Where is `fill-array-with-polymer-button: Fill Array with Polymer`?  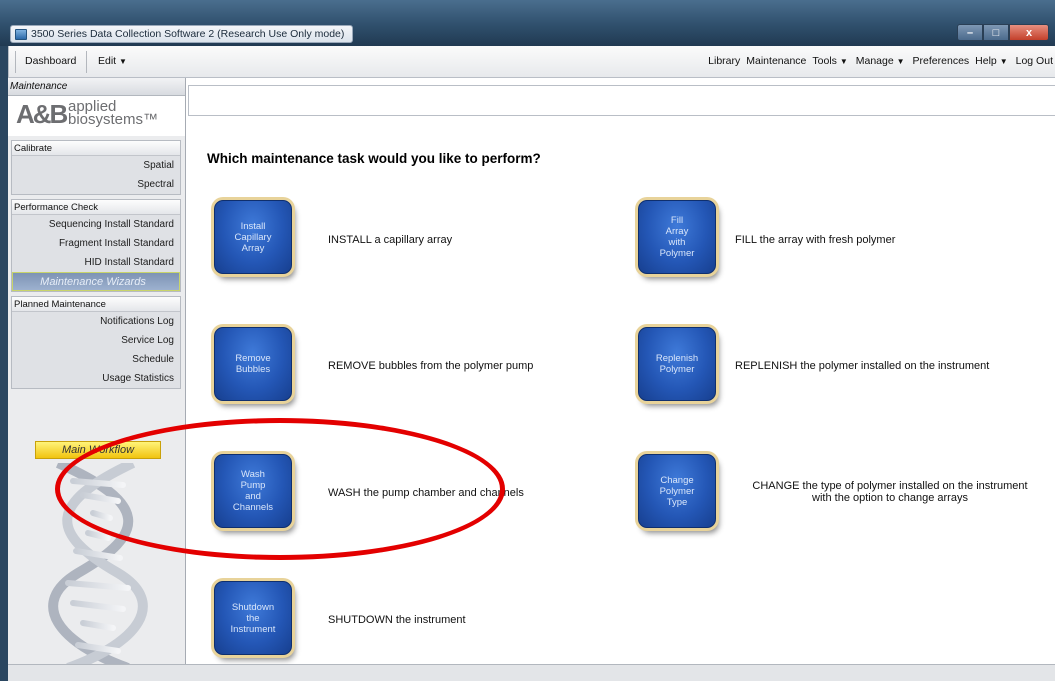
fill-array-with-polymer-button: Fill Array with Polymer is located at coordinates (677, 237).